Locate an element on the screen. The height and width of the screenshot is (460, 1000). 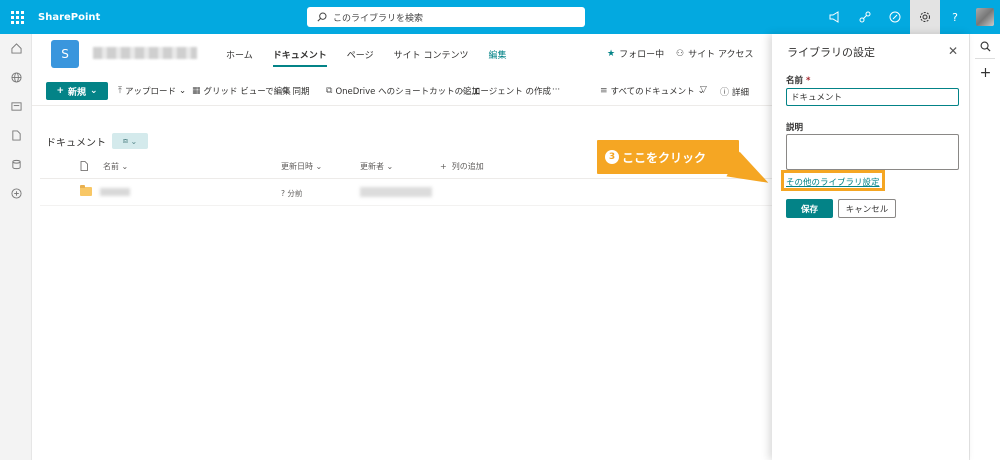
suite-icons: ? is located at coordinates (910, 17).